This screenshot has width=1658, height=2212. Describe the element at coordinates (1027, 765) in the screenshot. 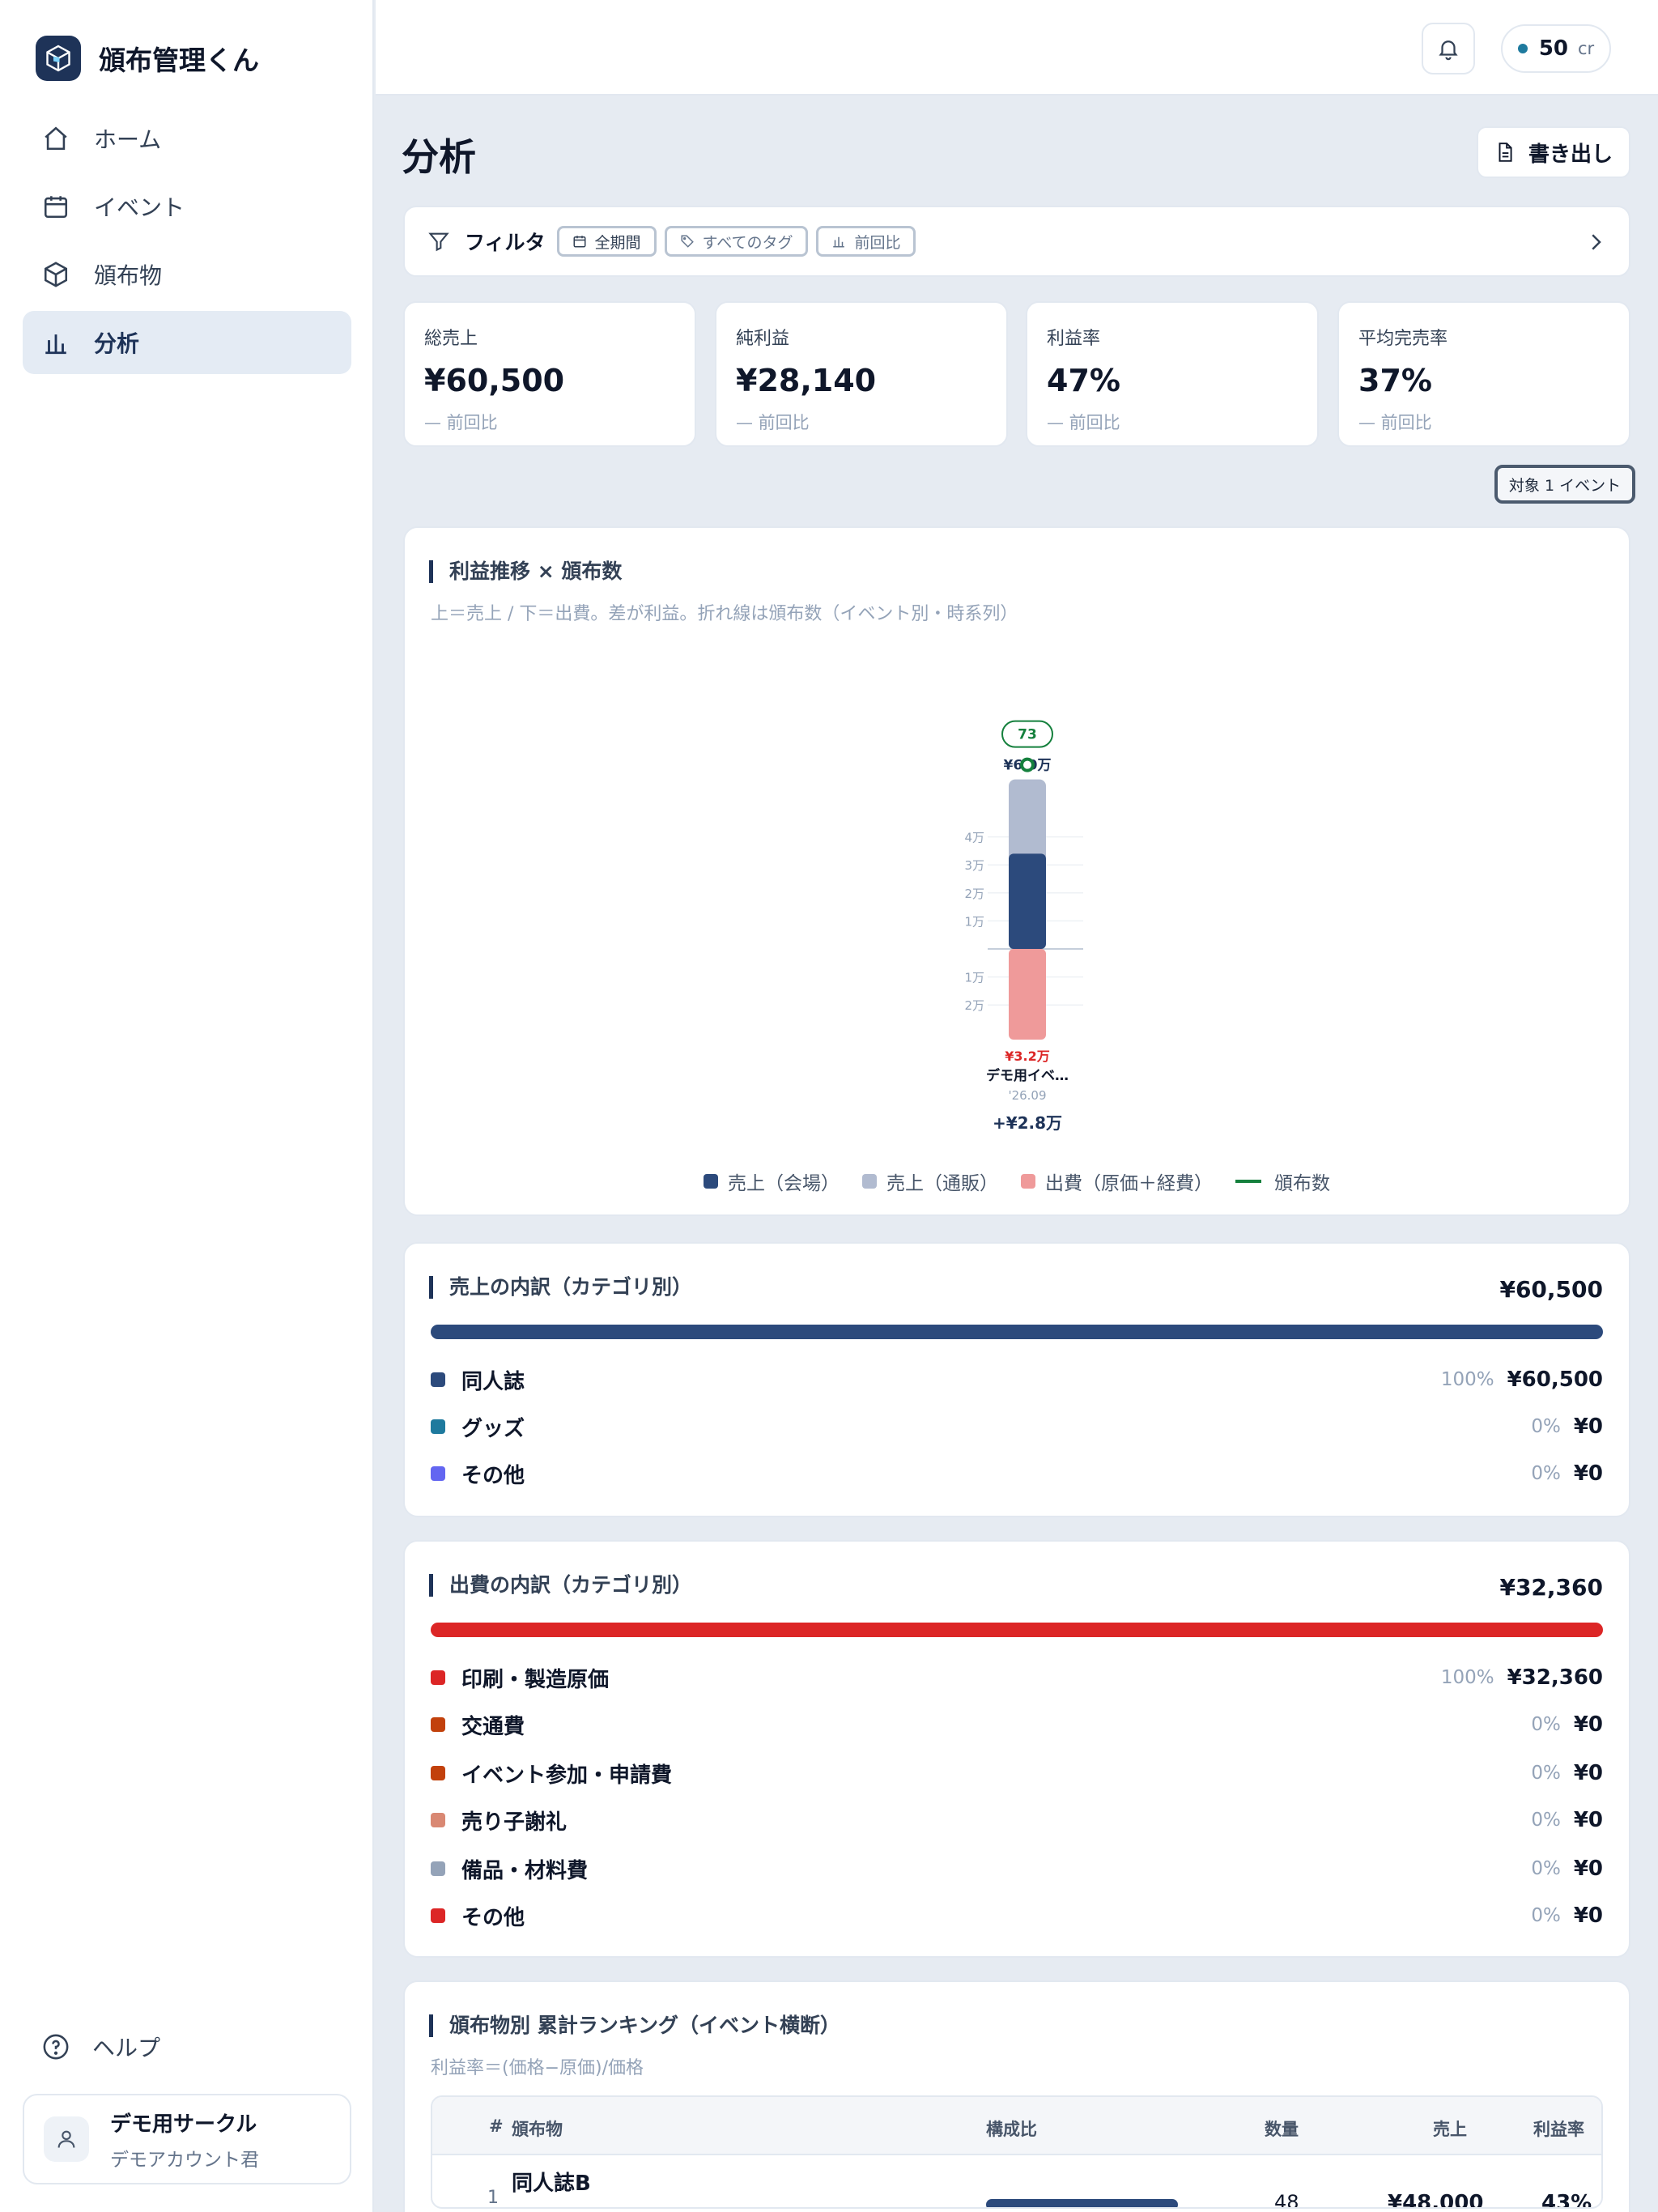

I see `count-point` at that location.